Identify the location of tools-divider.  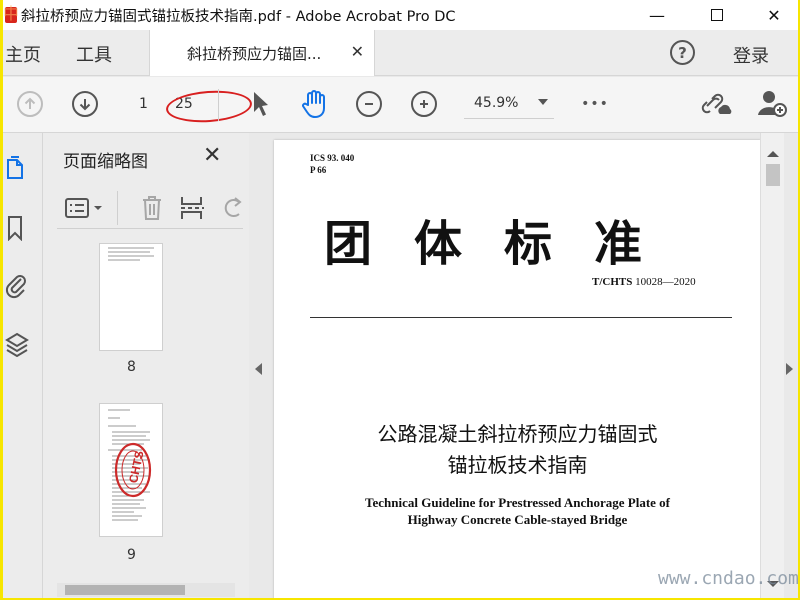
(117, 208).